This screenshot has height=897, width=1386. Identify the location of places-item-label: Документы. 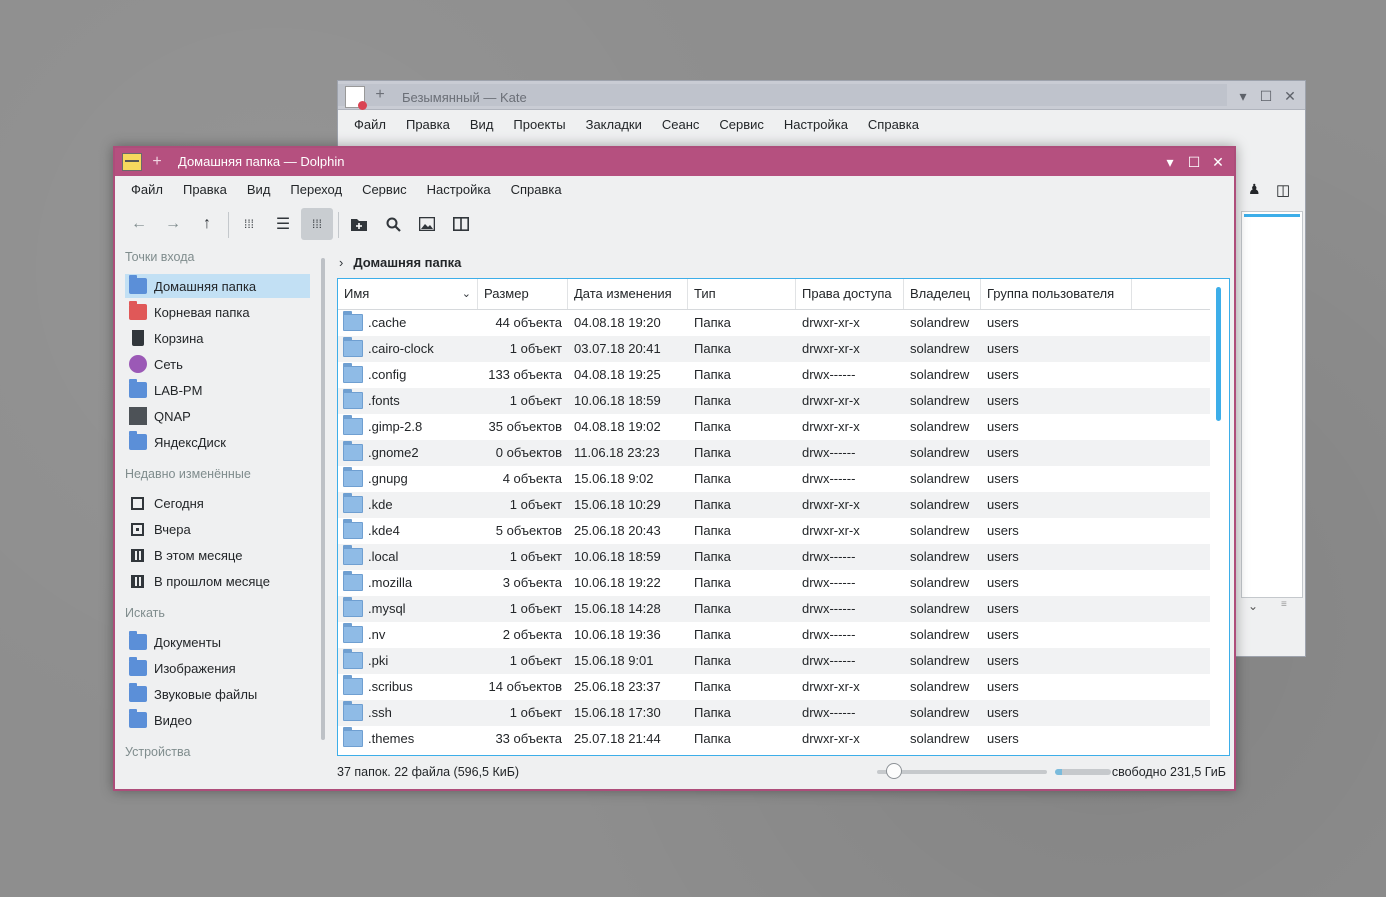
(188, 642).